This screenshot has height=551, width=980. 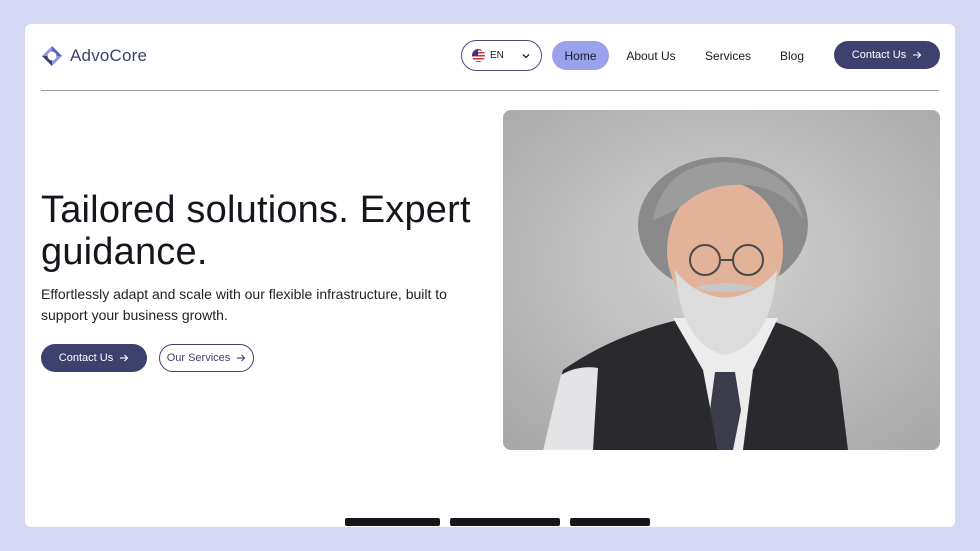 I want to click on brand-logo: AdvoCore, so click(x=94, y=56).